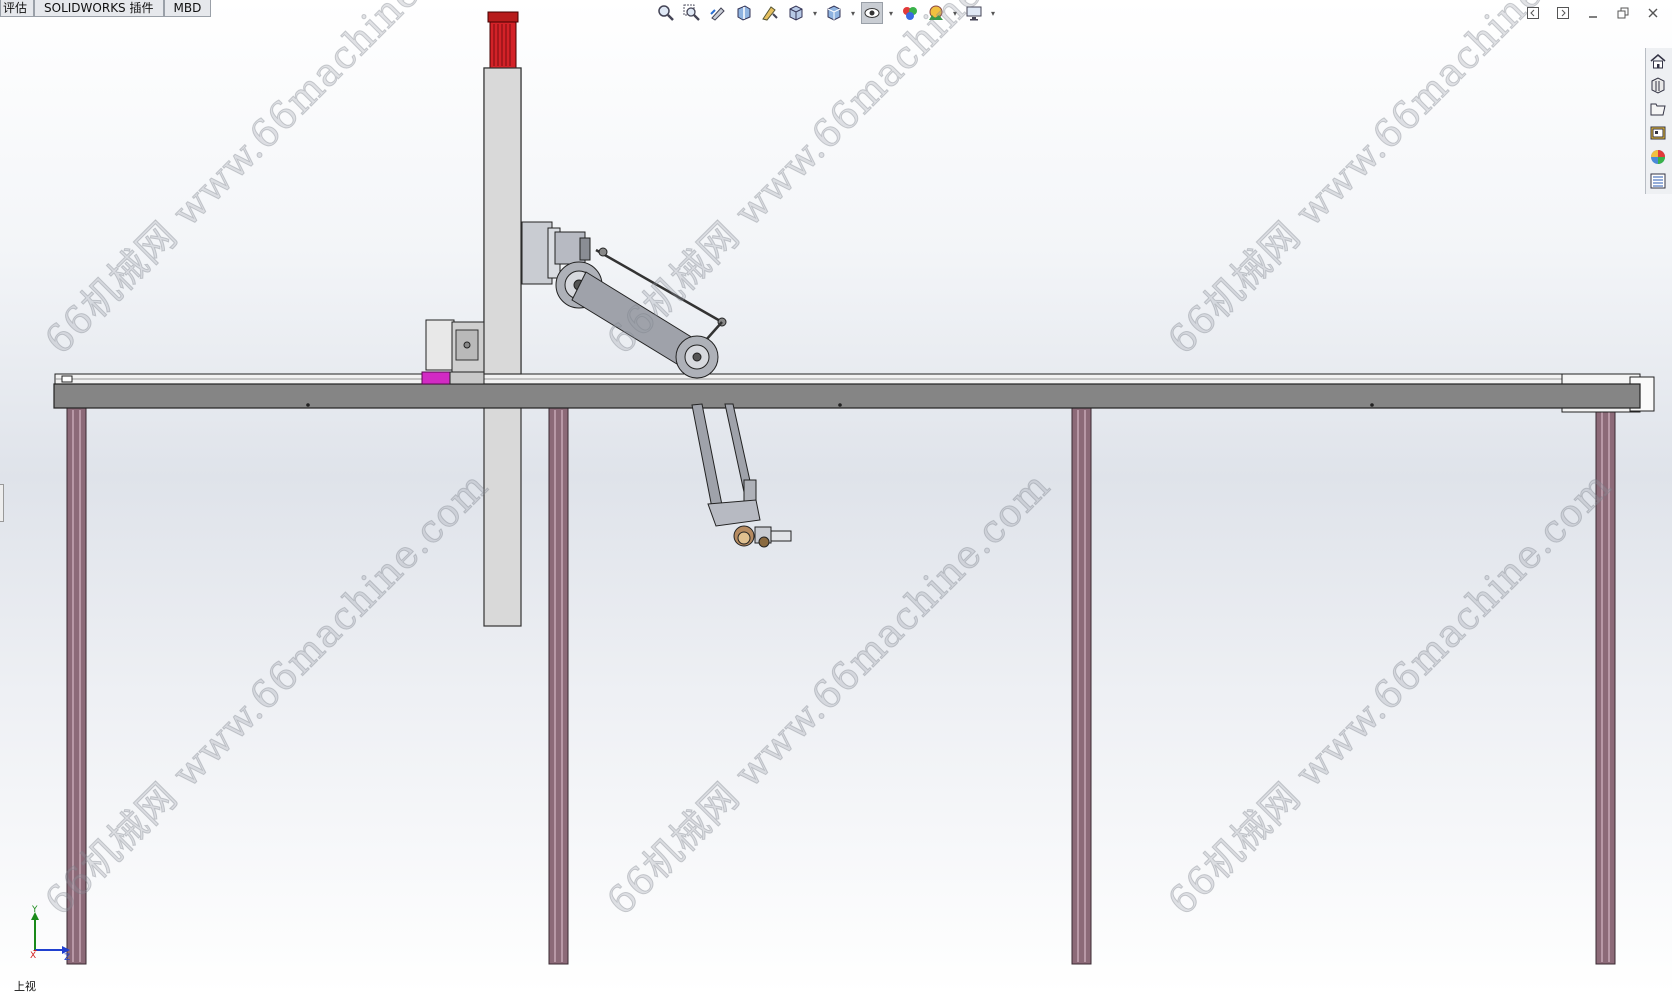 This screenshot has width=1672, height=994. I want to click on coordinate-triad, so click(50, 933).